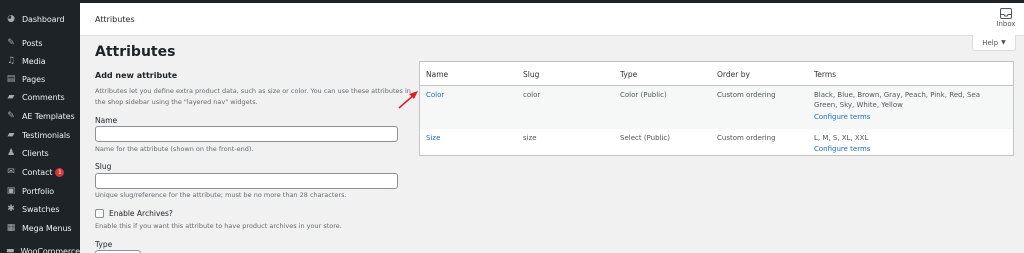 Image resolution: width=1024 pixels, height=253 pixels. I want to click on attribute-terms: L, M, S, XL, XXL, so click(841, 138).